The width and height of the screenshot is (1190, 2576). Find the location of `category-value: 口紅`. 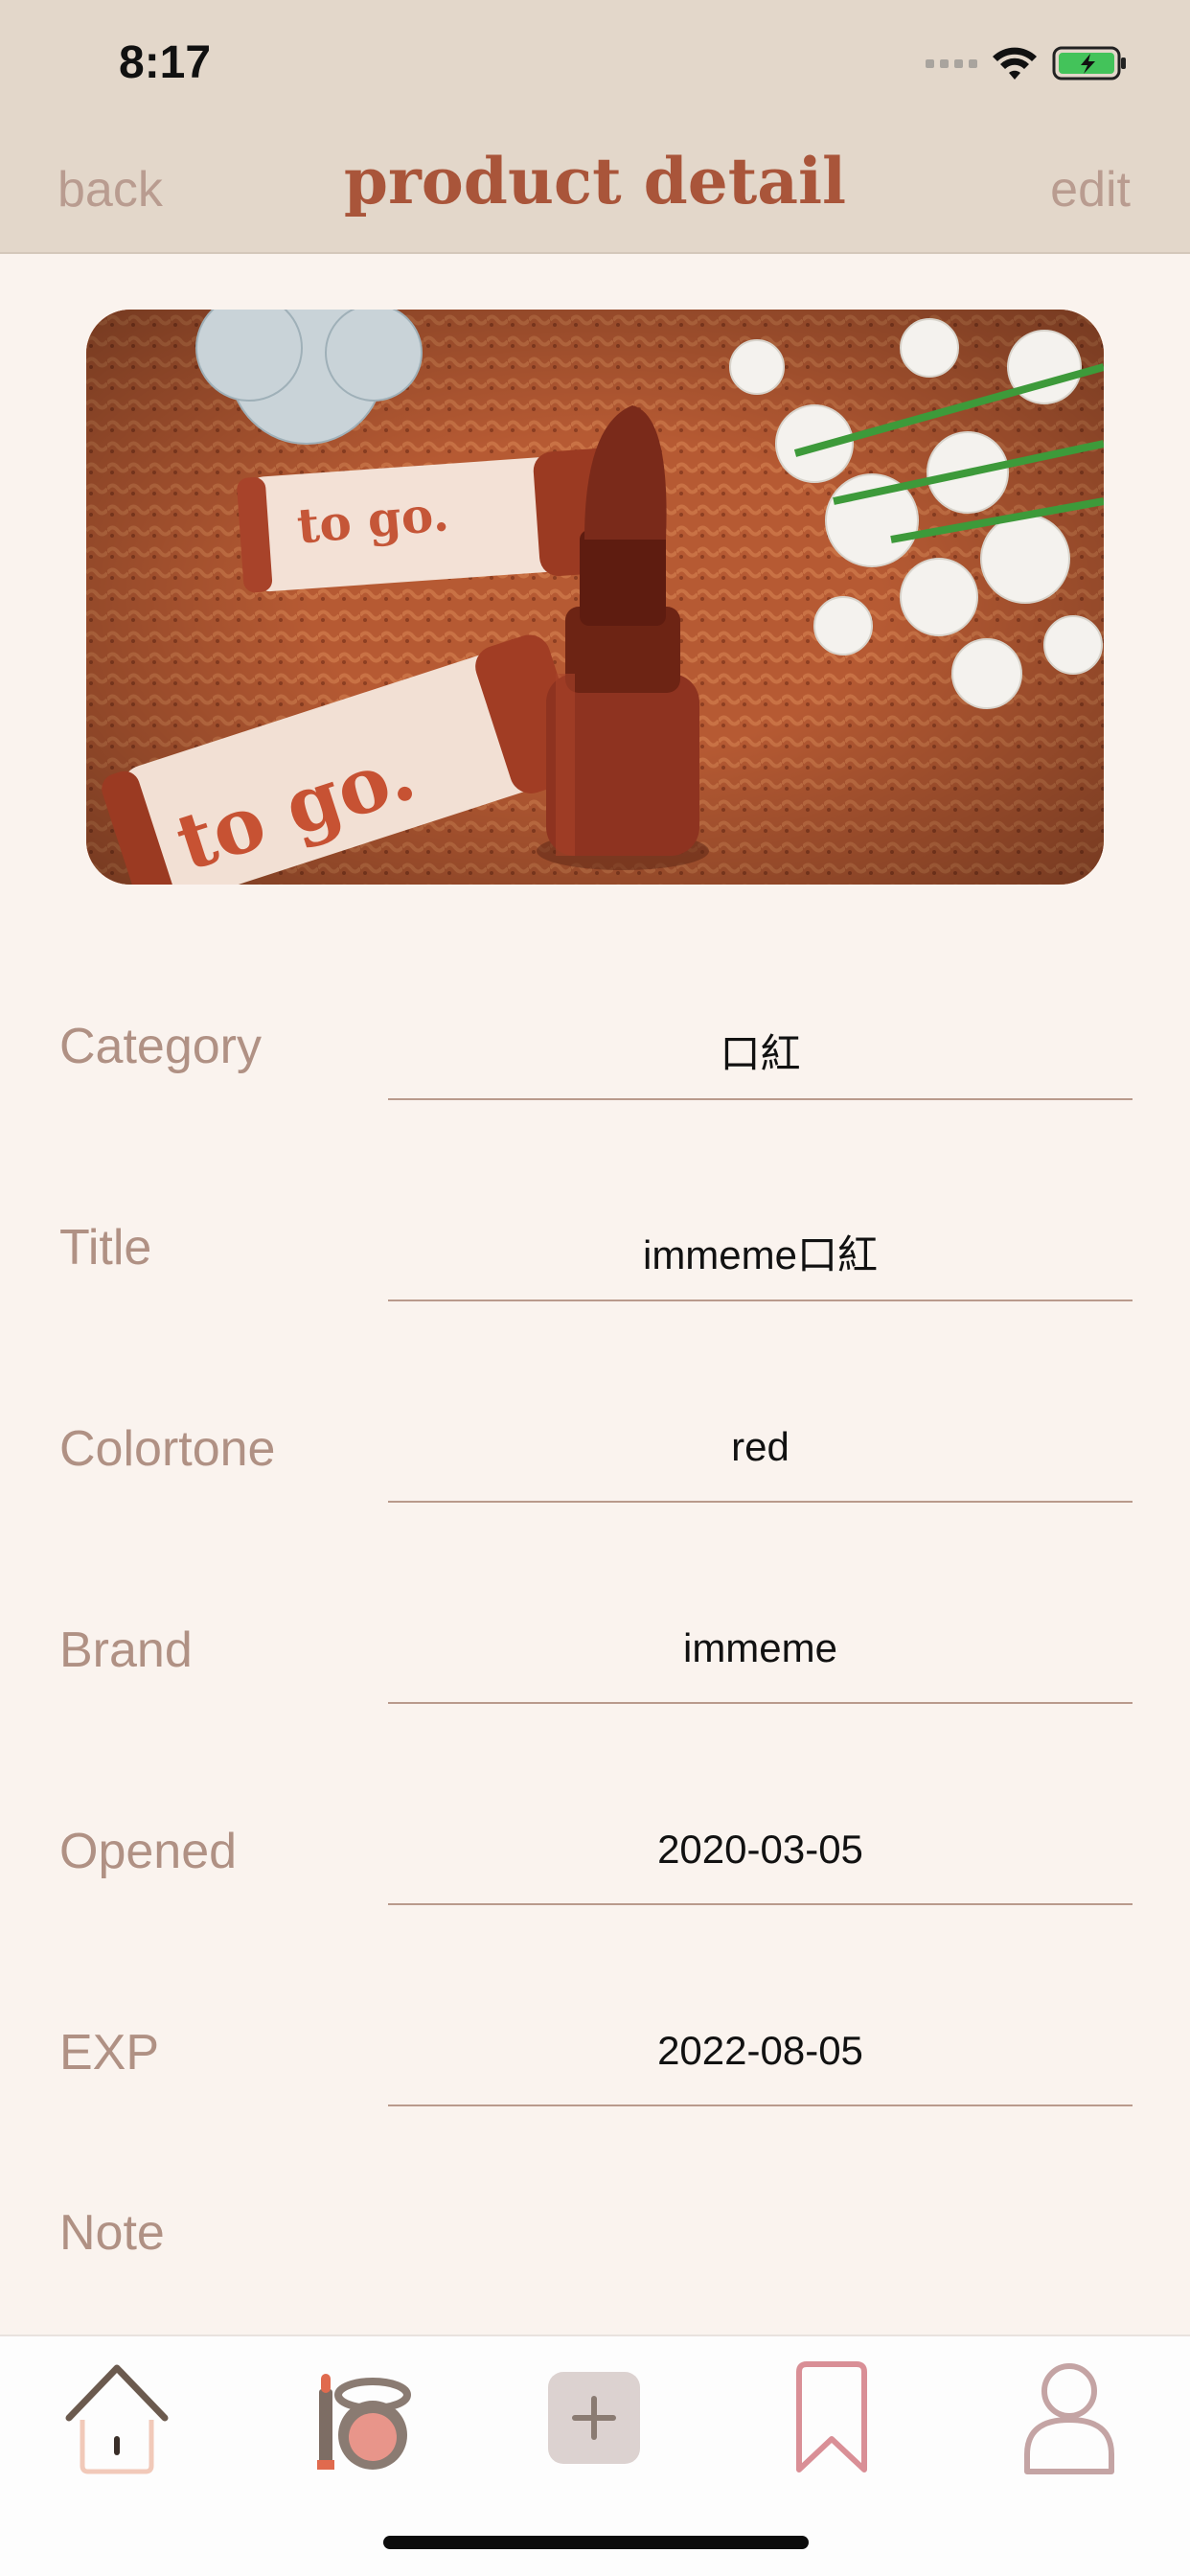

category-value: 口紅 is located at coordinates (761, 1051).